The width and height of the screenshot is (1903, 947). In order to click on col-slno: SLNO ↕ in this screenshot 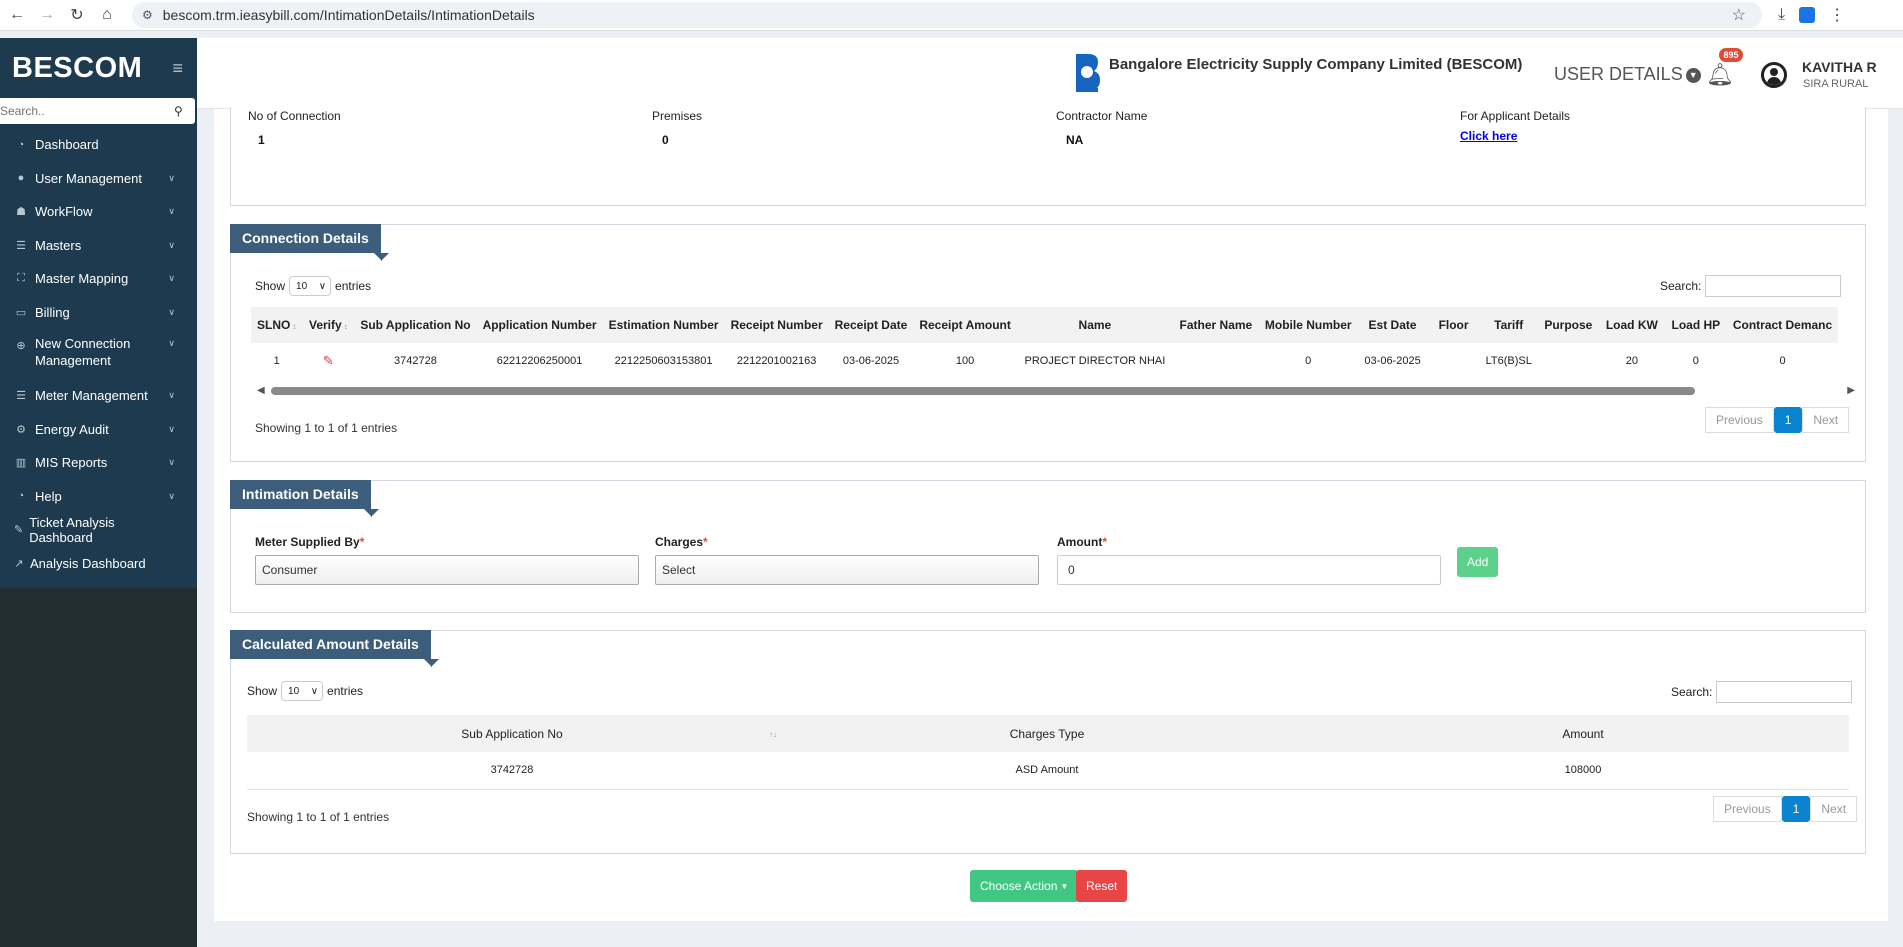, I will do `click(277, 325)`.